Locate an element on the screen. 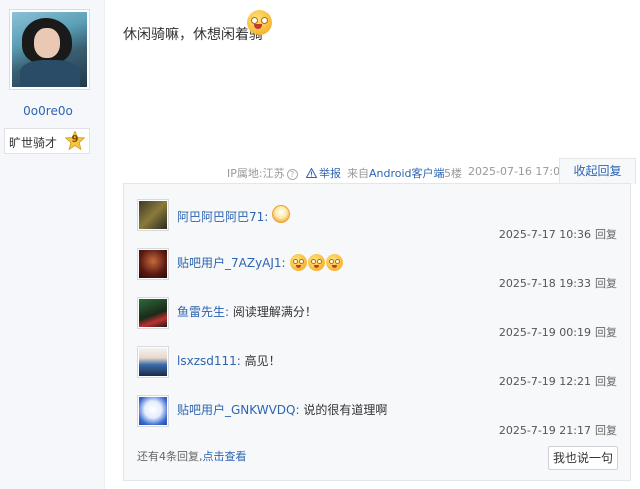 This screenshot has height=489, width=640. collapse-replies-button: 收起回复 is located at coordinates (597, 171).